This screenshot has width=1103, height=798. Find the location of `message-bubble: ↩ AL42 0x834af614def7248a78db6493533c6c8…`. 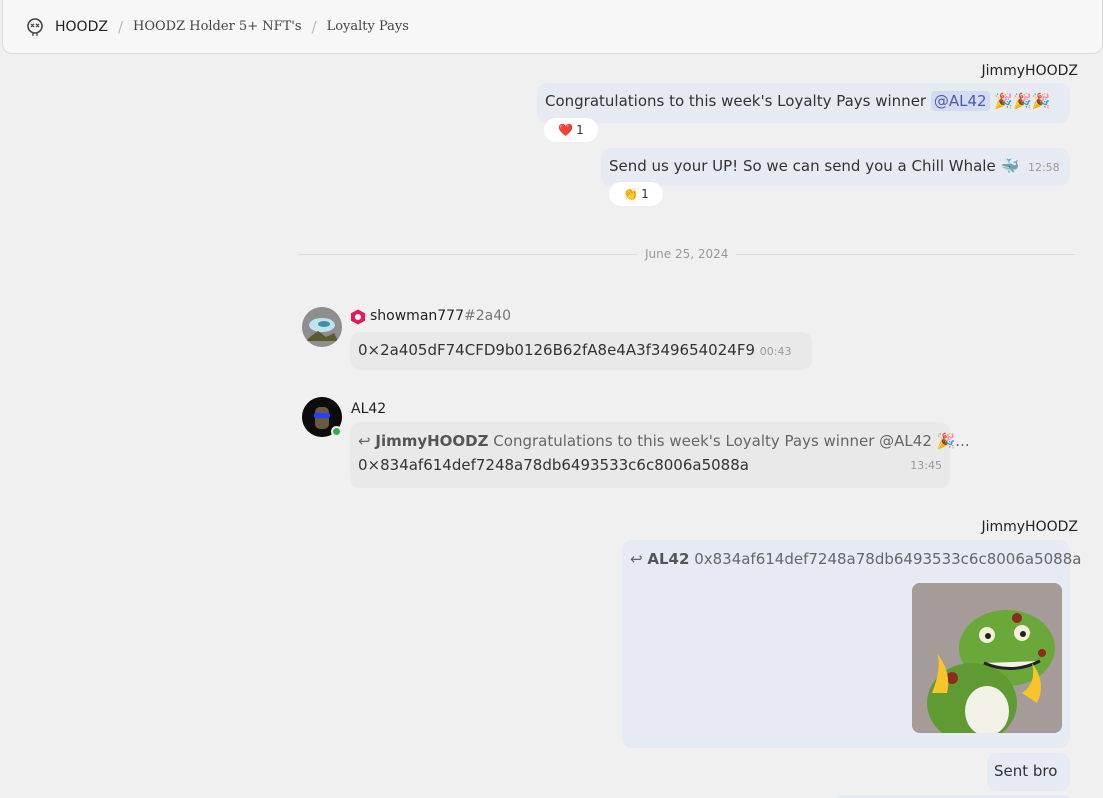

message-bubble: ↩ AL42 0x834af614def7248a78db6493533c6c8… is located at coordinates (851, 644).